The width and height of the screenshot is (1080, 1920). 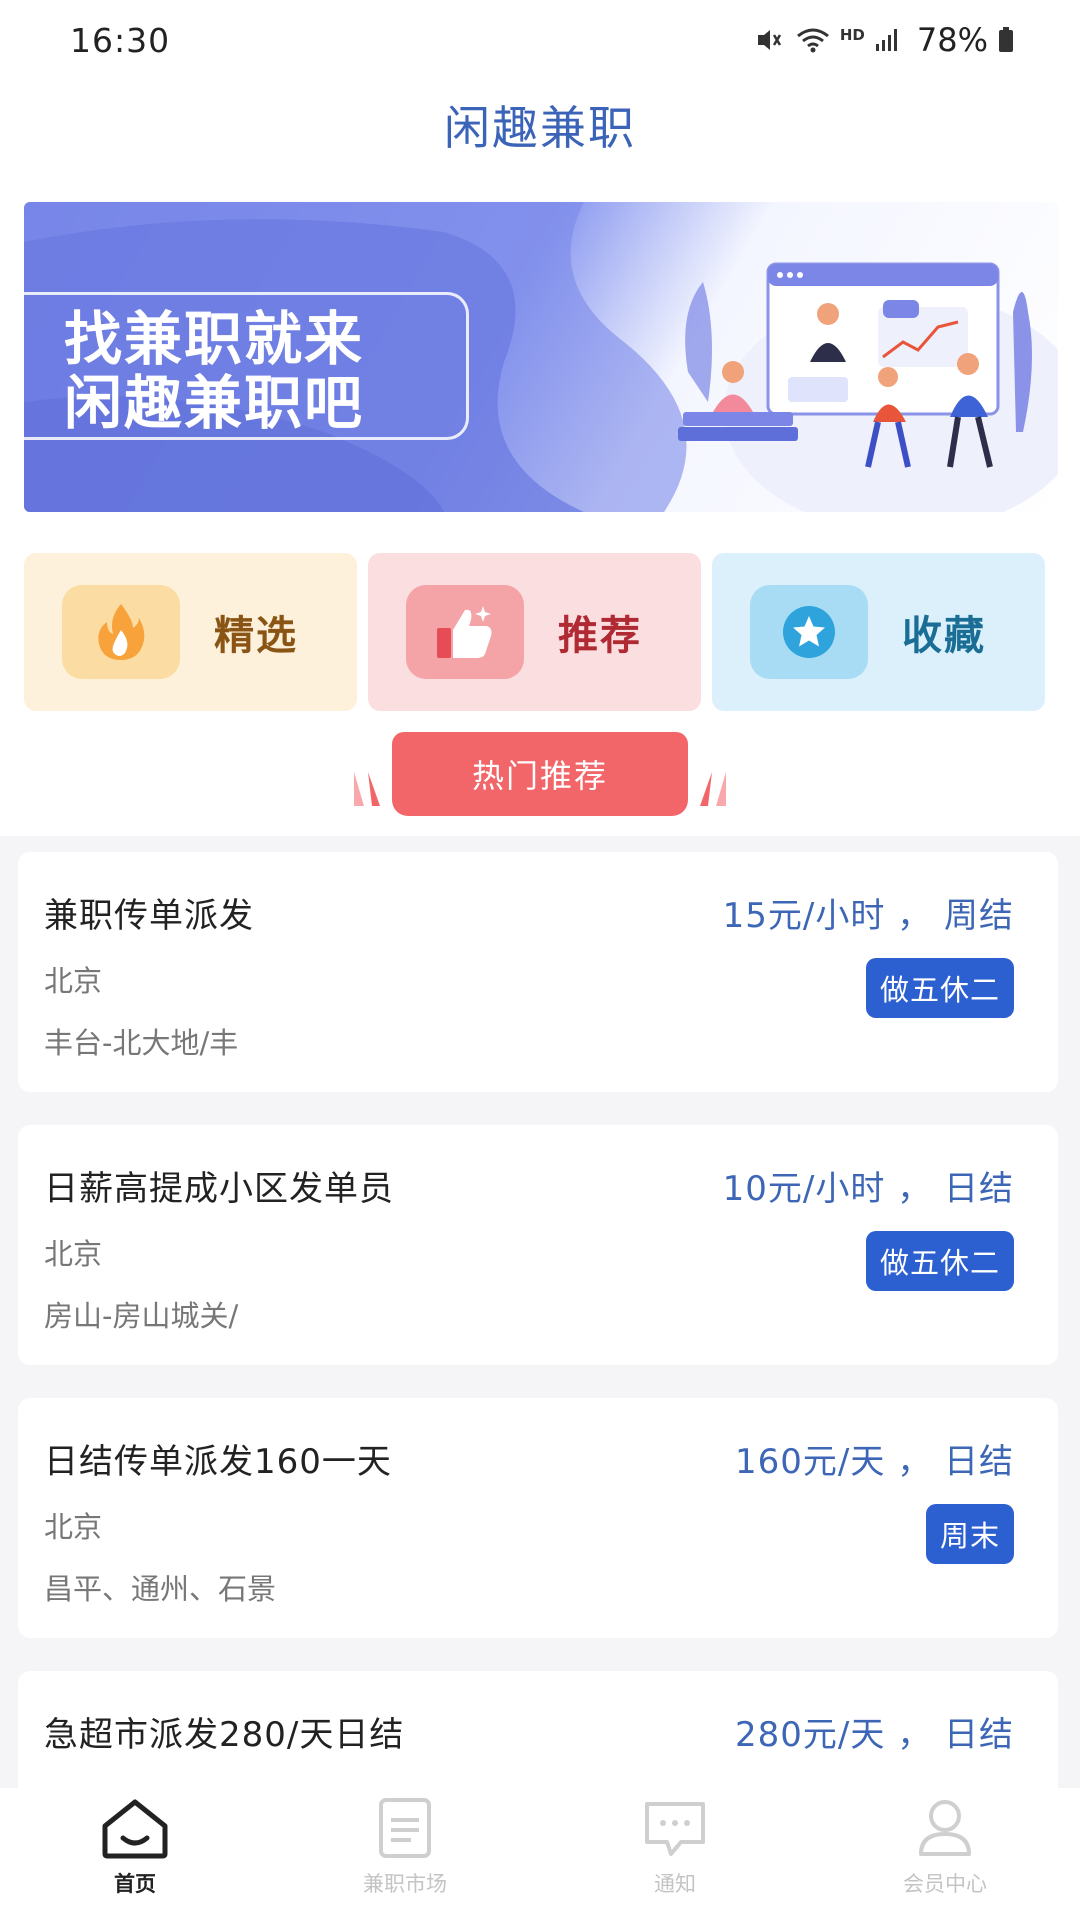 I want to click on category-recommend-label: 推荐, so click(x=600, y=636).